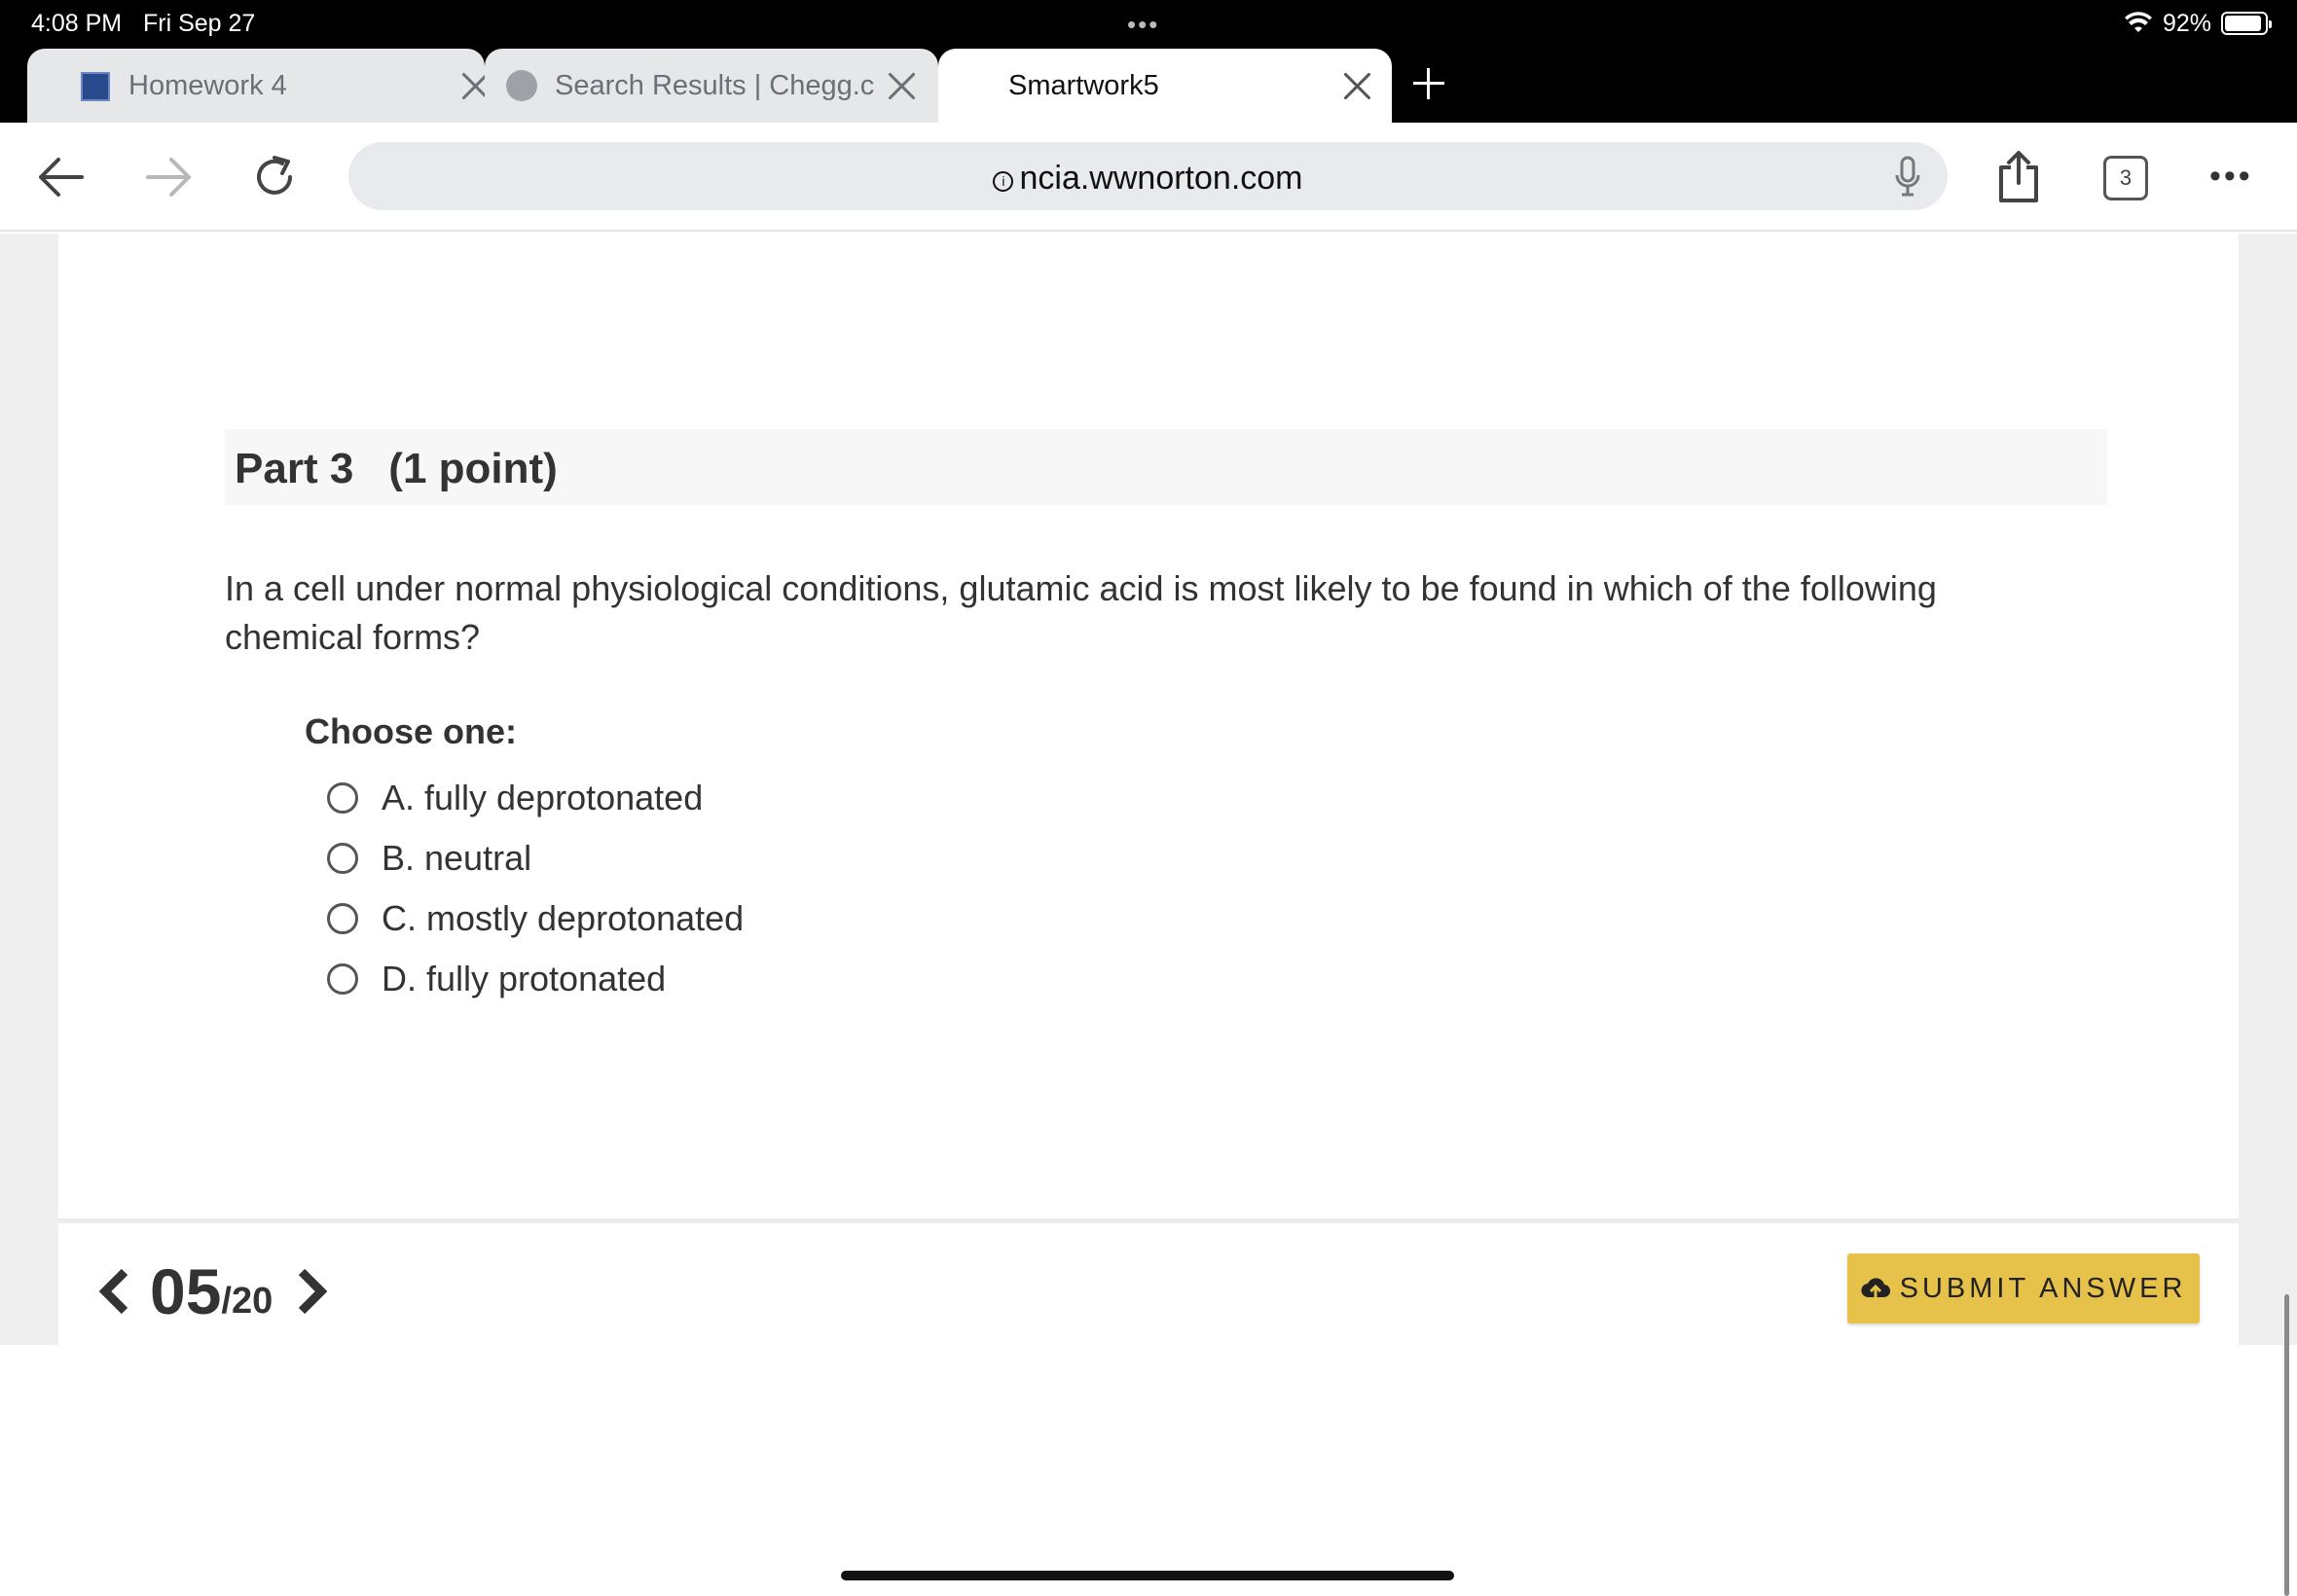  What do you see at coordinates (2125, 178) in the screenshot?
I see `tab-overview-button: 3` at bounding box center [2125, 178].